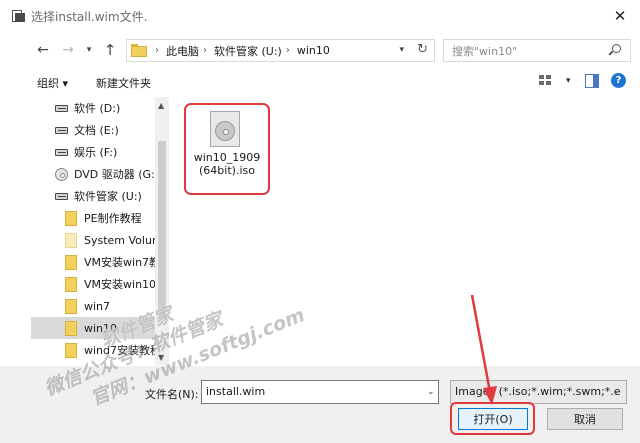 This screenshot has width=640, height=443. Describe the element at coordinates (43, 50) in the screenshot. I see `back-arrow-icon: ←` at that location.